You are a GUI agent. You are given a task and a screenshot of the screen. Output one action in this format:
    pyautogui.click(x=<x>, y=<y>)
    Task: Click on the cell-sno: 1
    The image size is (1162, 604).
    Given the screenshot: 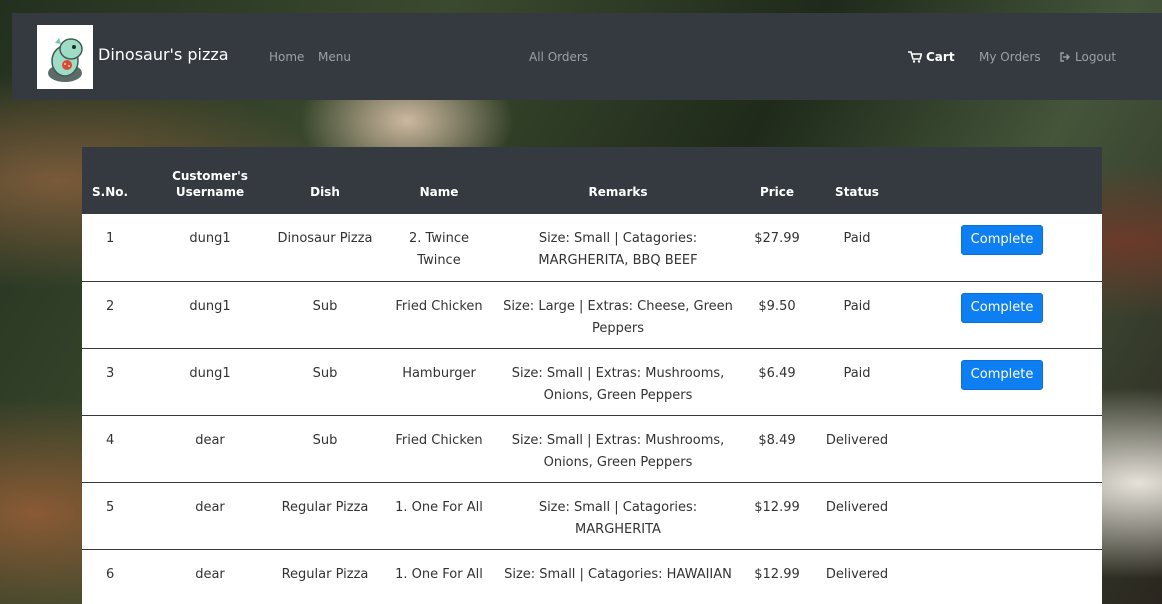 What is the action you would take?
    pyautogui.click(x=110, y=238)
    